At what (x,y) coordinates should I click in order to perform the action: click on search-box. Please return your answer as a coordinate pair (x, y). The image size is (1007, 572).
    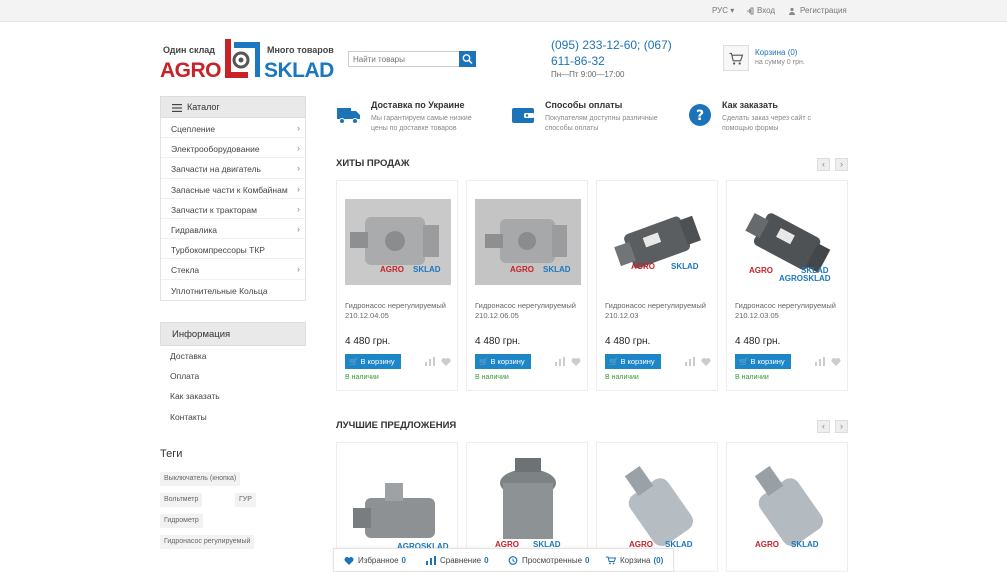
    Looking at the image, I should click on (412, 59).